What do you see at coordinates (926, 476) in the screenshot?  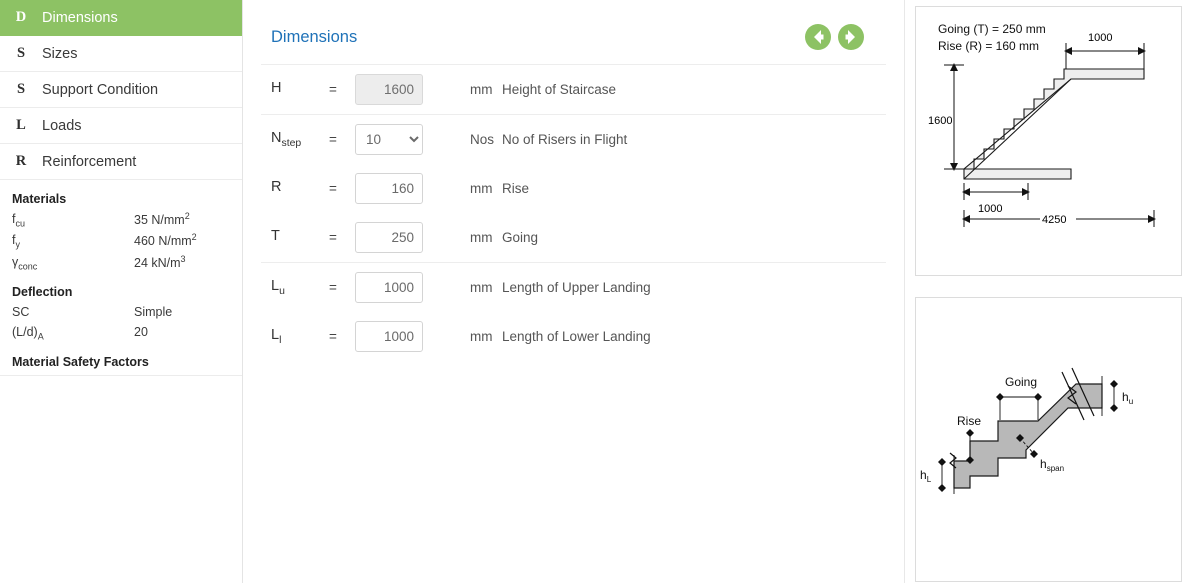 I see `hl-label: hL` at bounding box center [926, 476].